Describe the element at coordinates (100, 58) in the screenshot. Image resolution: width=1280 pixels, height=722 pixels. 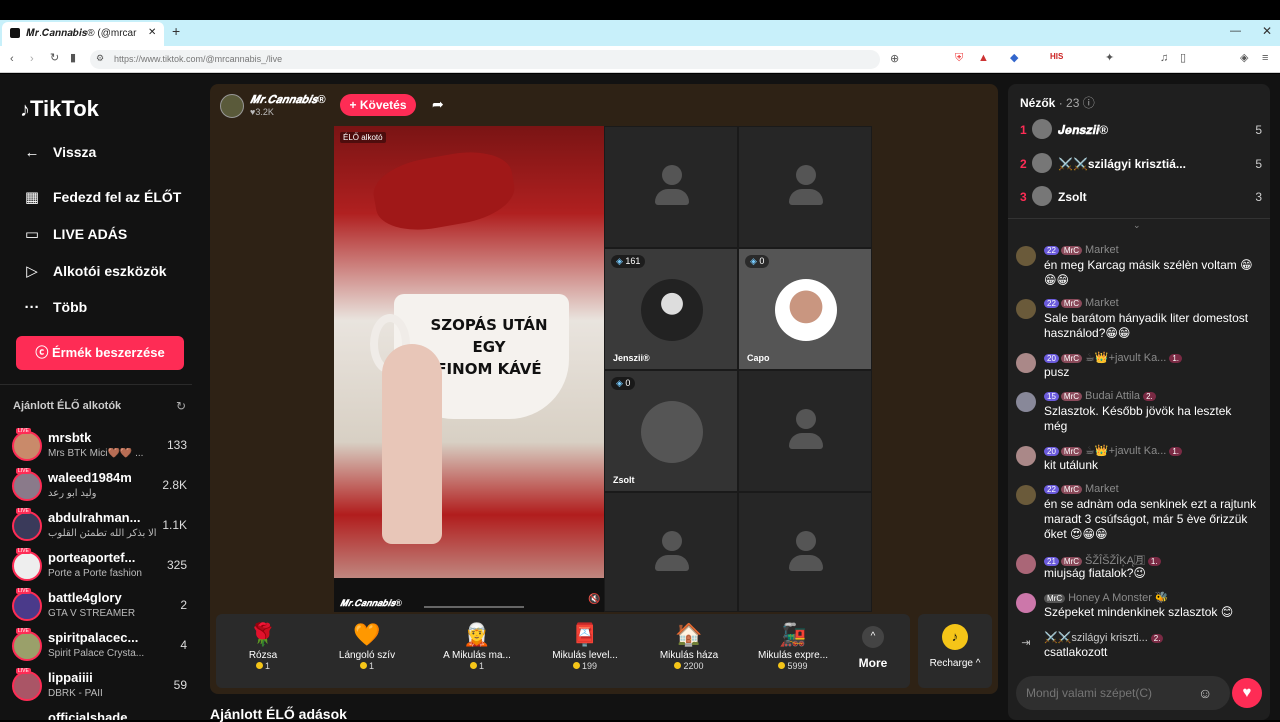
I see `site-info-icon: ⚙` at that location.